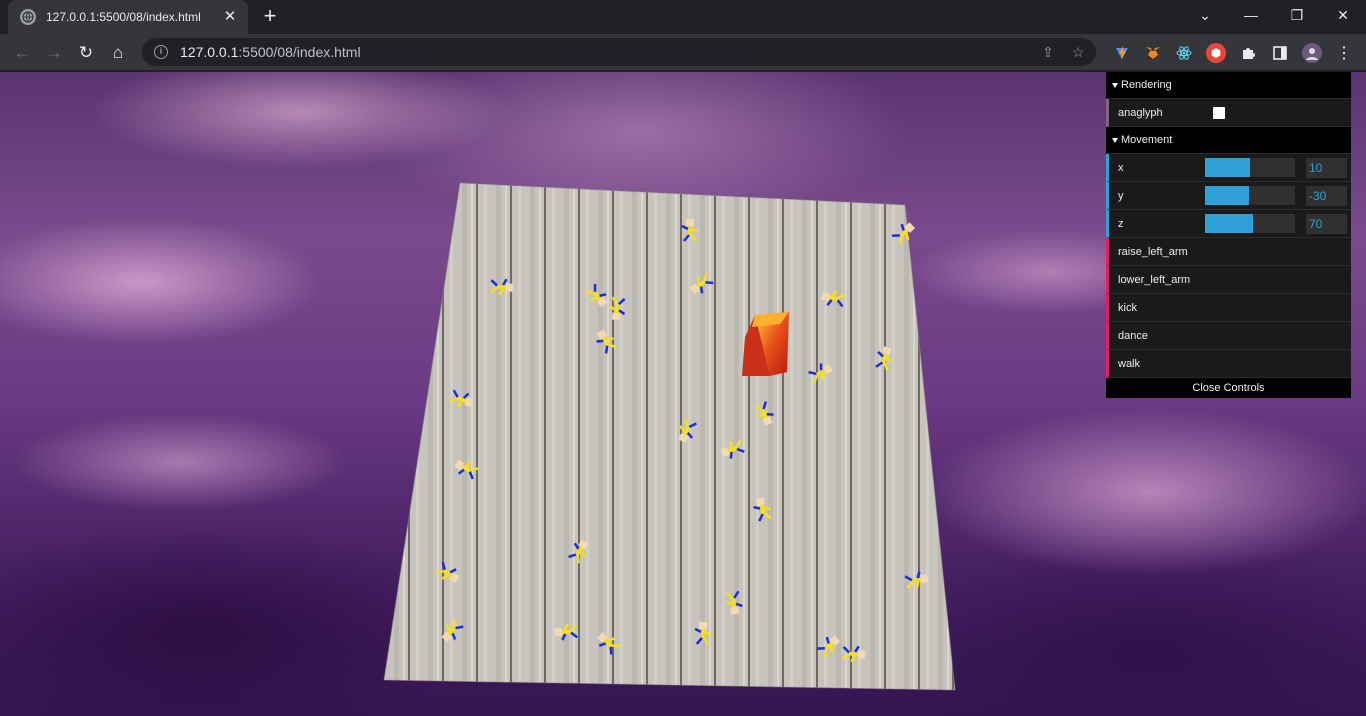 This screenshot has height=716, width=1366. I want to click on action-label: lower_left_arm, so click(1154, 279).